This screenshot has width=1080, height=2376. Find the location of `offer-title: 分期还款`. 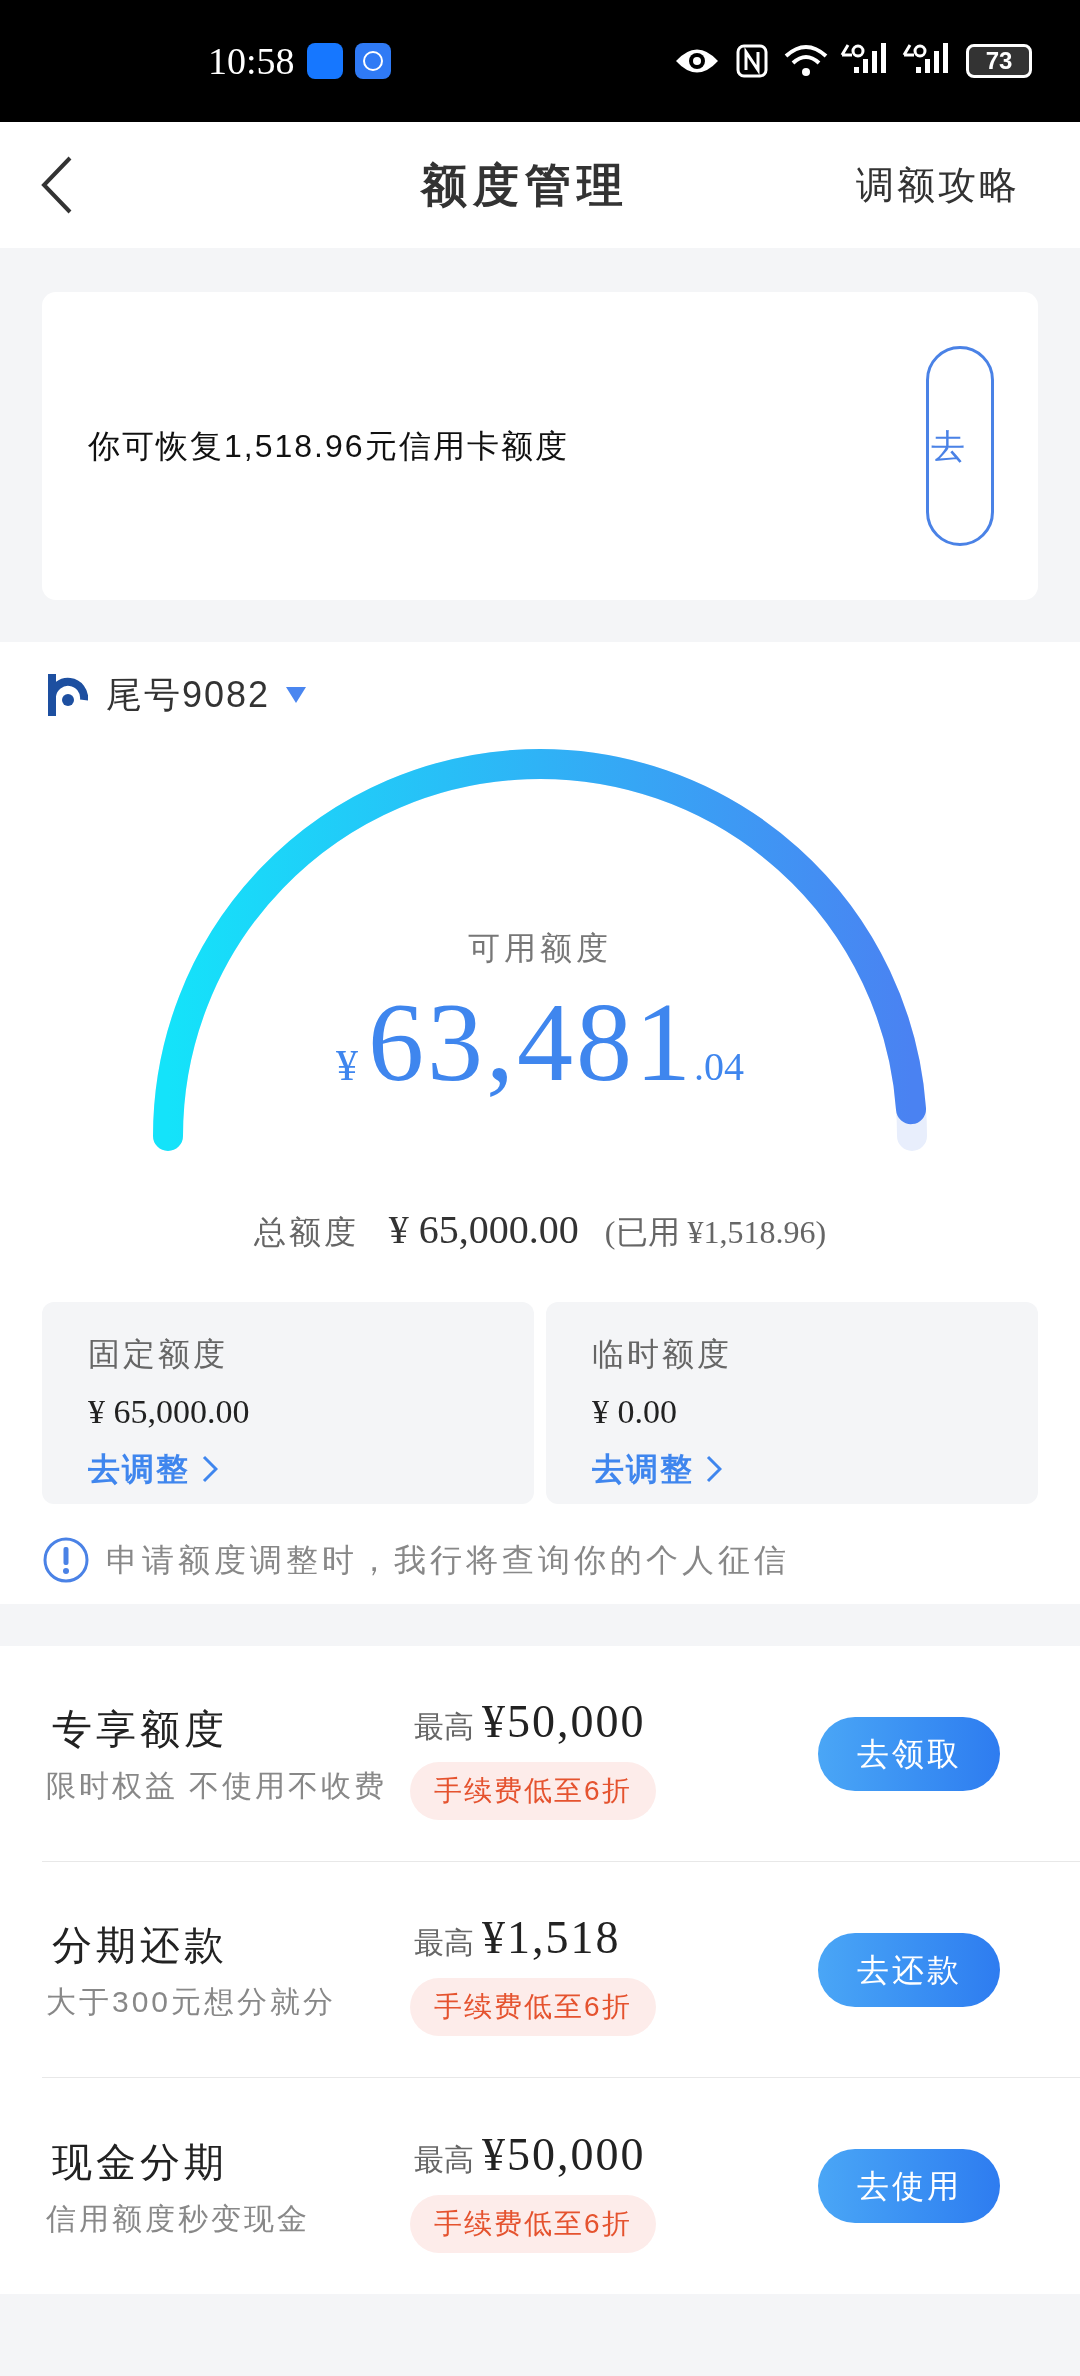

offer-title: 分期还款 is located at coordinates (140, 1945).